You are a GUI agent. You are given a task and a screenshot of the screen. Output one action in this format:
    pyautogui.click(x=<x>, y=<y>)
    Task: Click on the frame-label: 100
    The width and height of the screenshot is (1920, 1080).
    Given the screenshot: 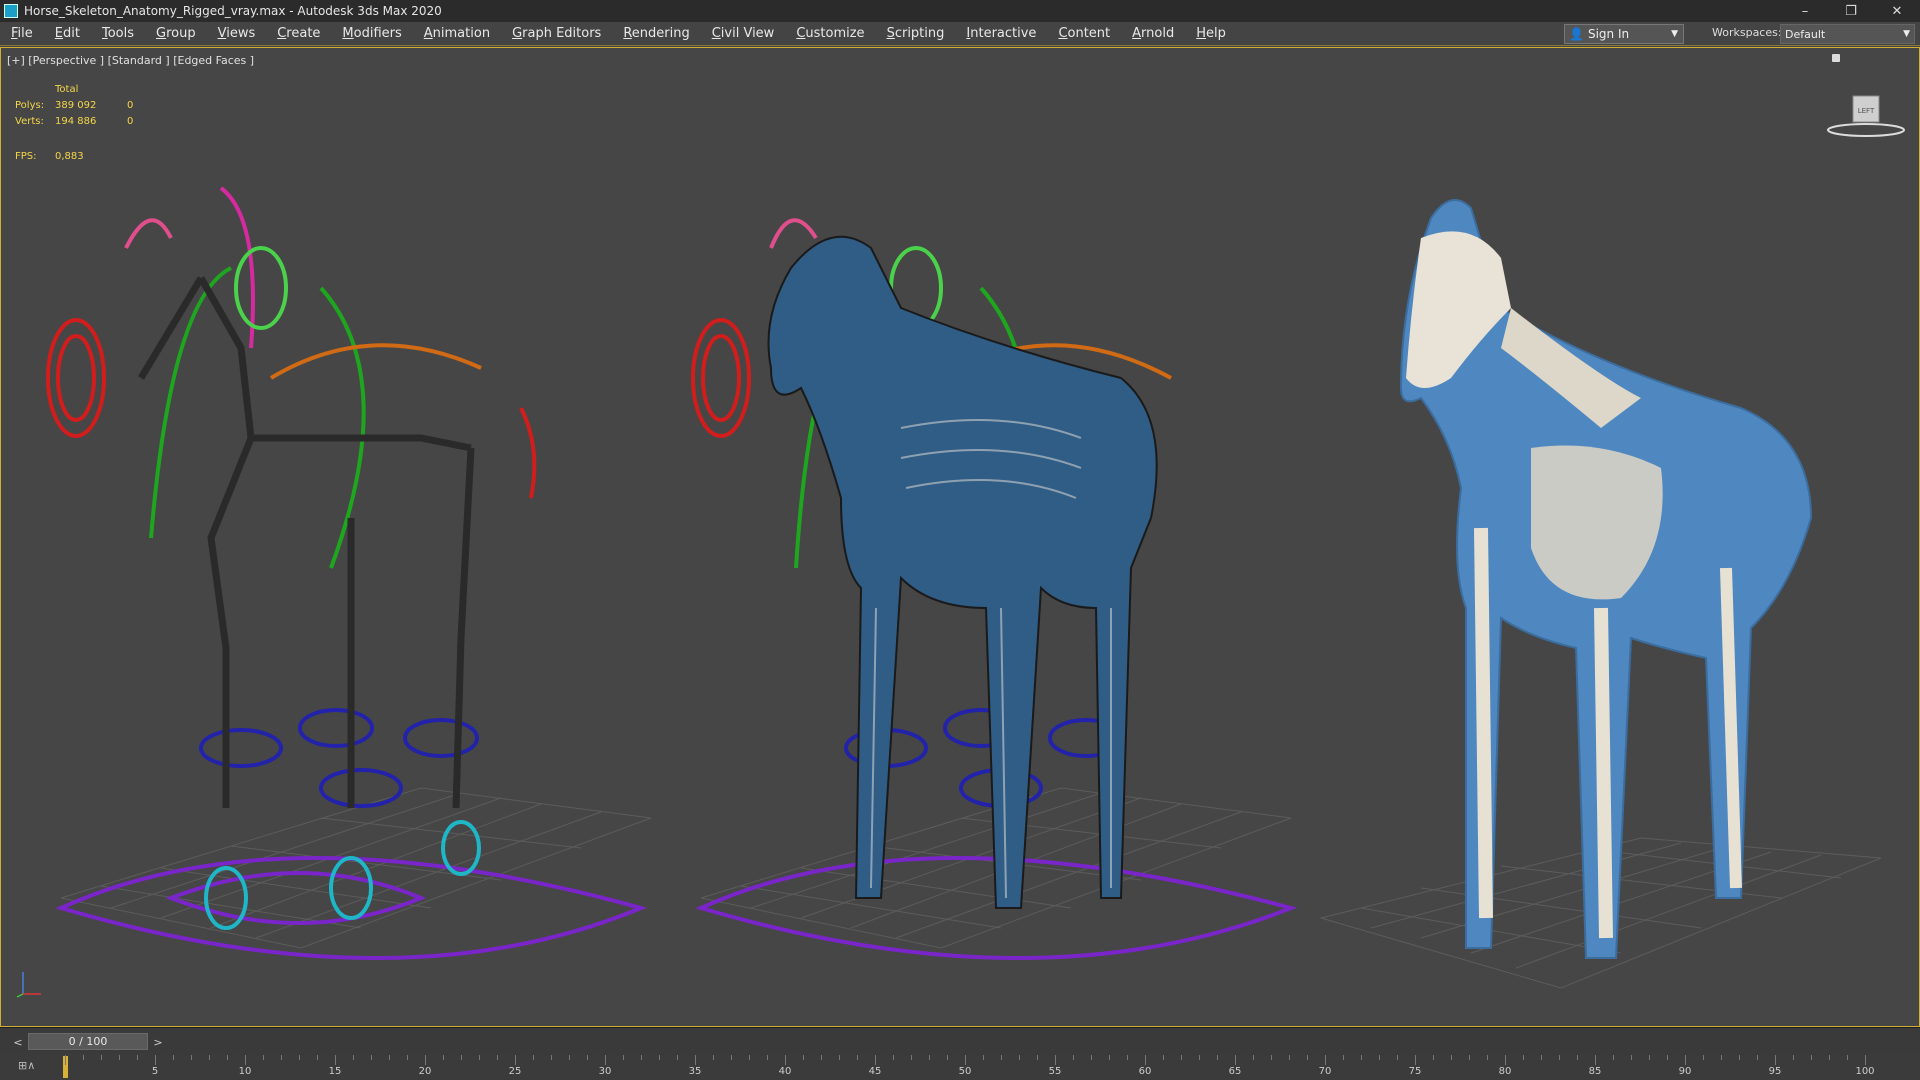 What is the action you would take?
    pyautogui.click(x=1865, y=1071)
    